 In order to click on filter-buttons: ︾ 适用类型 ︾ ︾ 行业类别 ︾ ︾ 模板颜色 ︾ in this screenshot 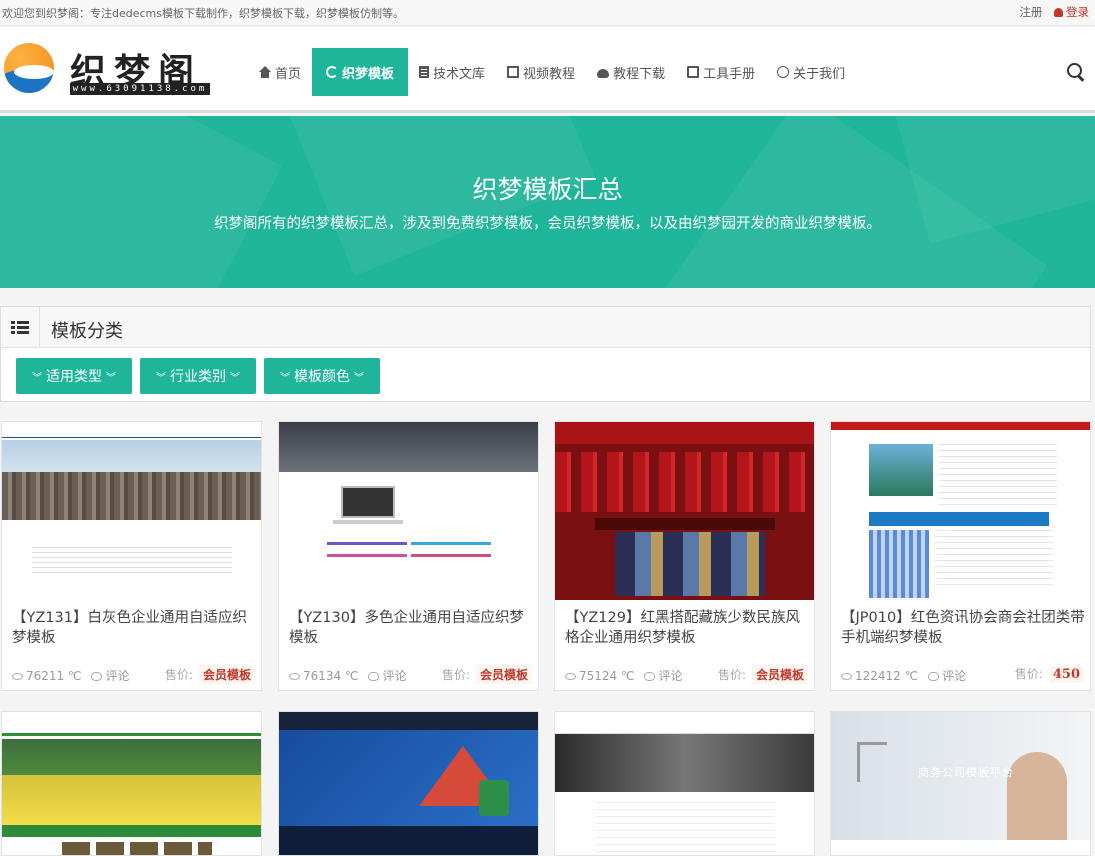, I will do `click(198, 376)`.